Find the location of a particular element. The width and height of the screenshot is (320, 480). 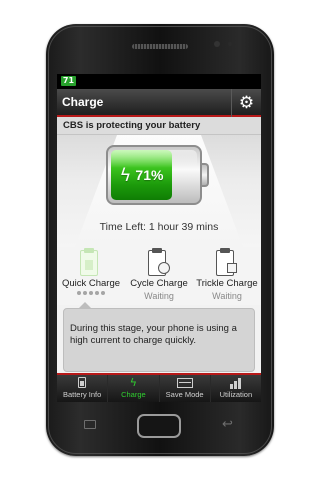

status-bar: 71 is located at coordinates (159, 81).